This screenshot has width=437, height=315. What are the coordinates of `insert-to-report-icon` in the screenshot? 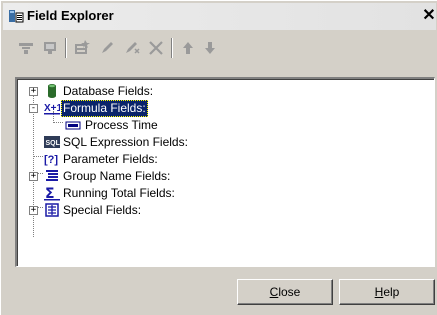 It's located at (26, 48).